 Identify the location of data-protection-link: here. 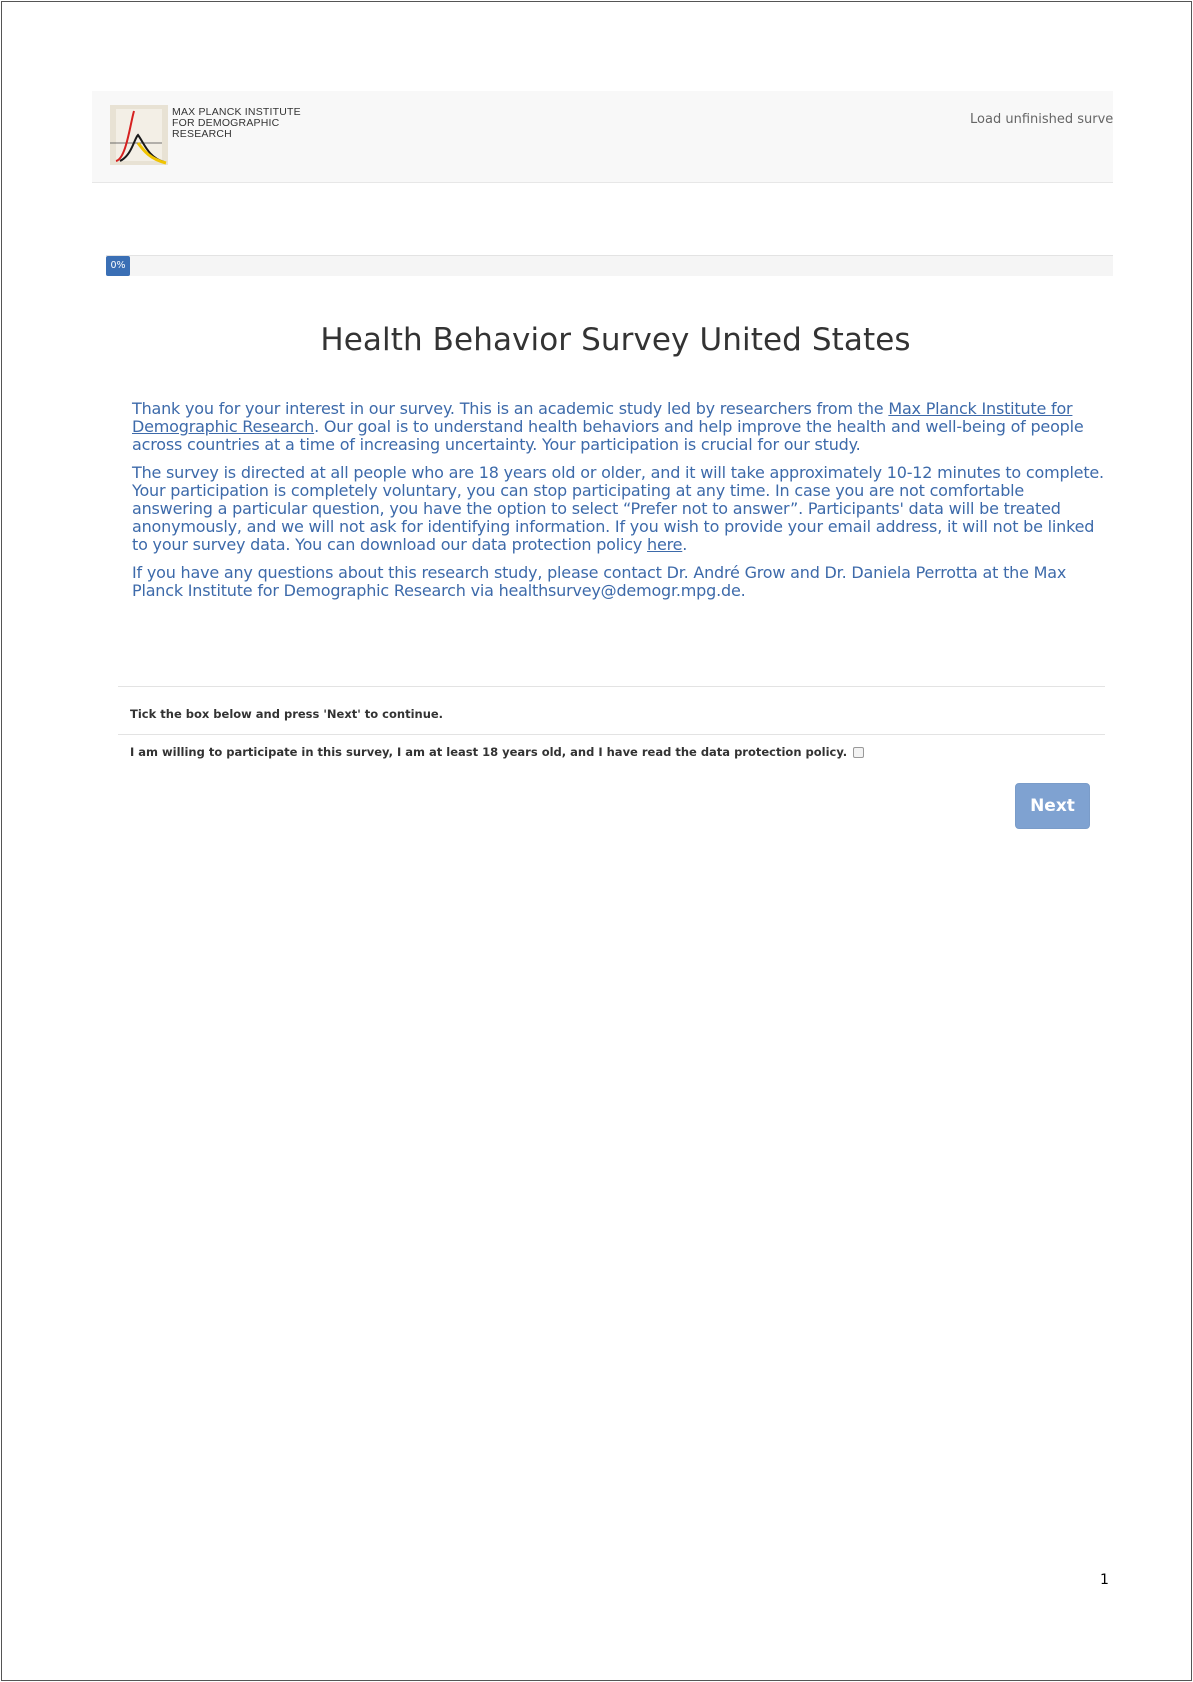
(664, 544).